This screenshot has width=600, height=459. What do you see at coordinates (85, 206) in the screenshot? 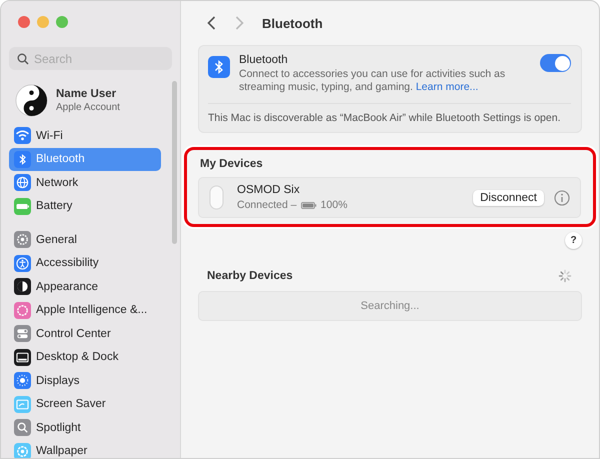
I see `sidebar-item: Battery` at bounding box center [85, 206].